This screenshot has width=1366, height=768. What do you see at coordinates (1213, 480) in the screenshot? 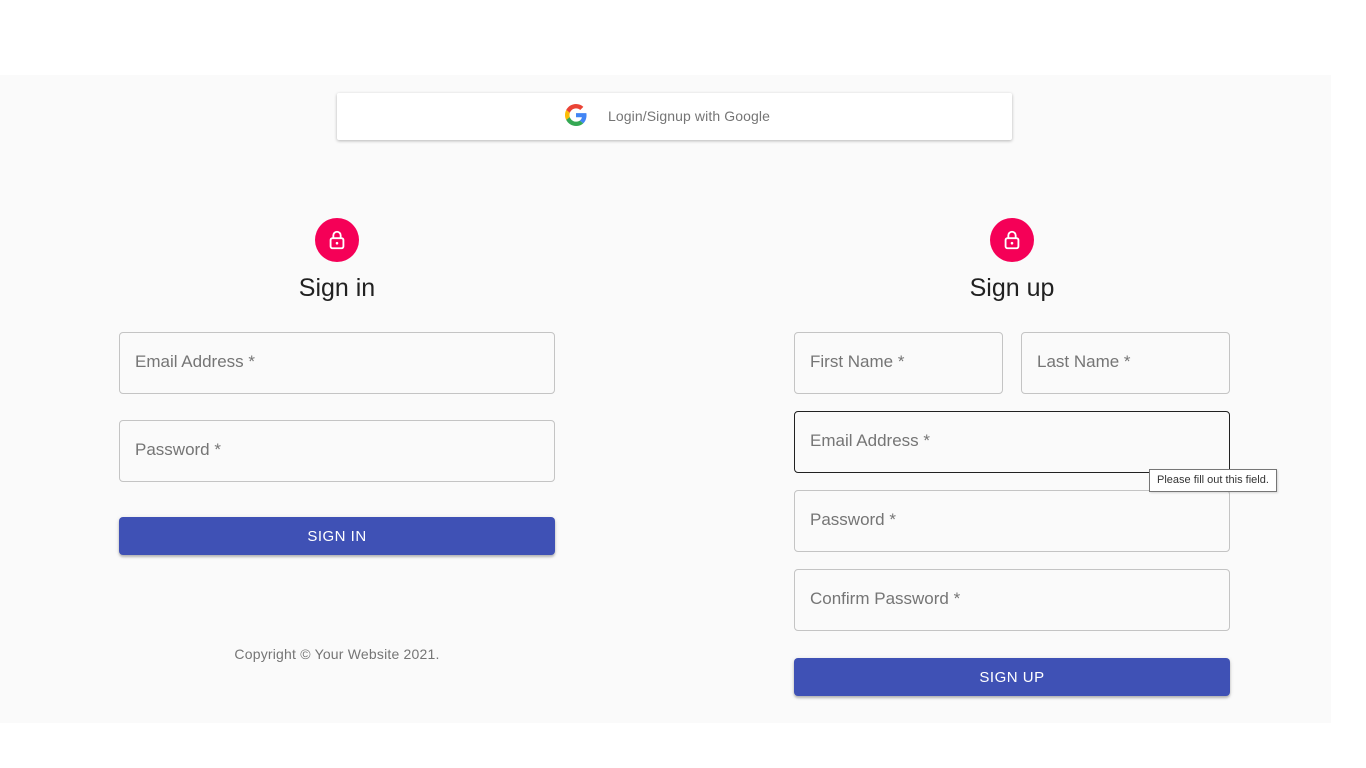
I see `validation-tooltip: Please fill out this field.` at bounding box center [1213, 480].